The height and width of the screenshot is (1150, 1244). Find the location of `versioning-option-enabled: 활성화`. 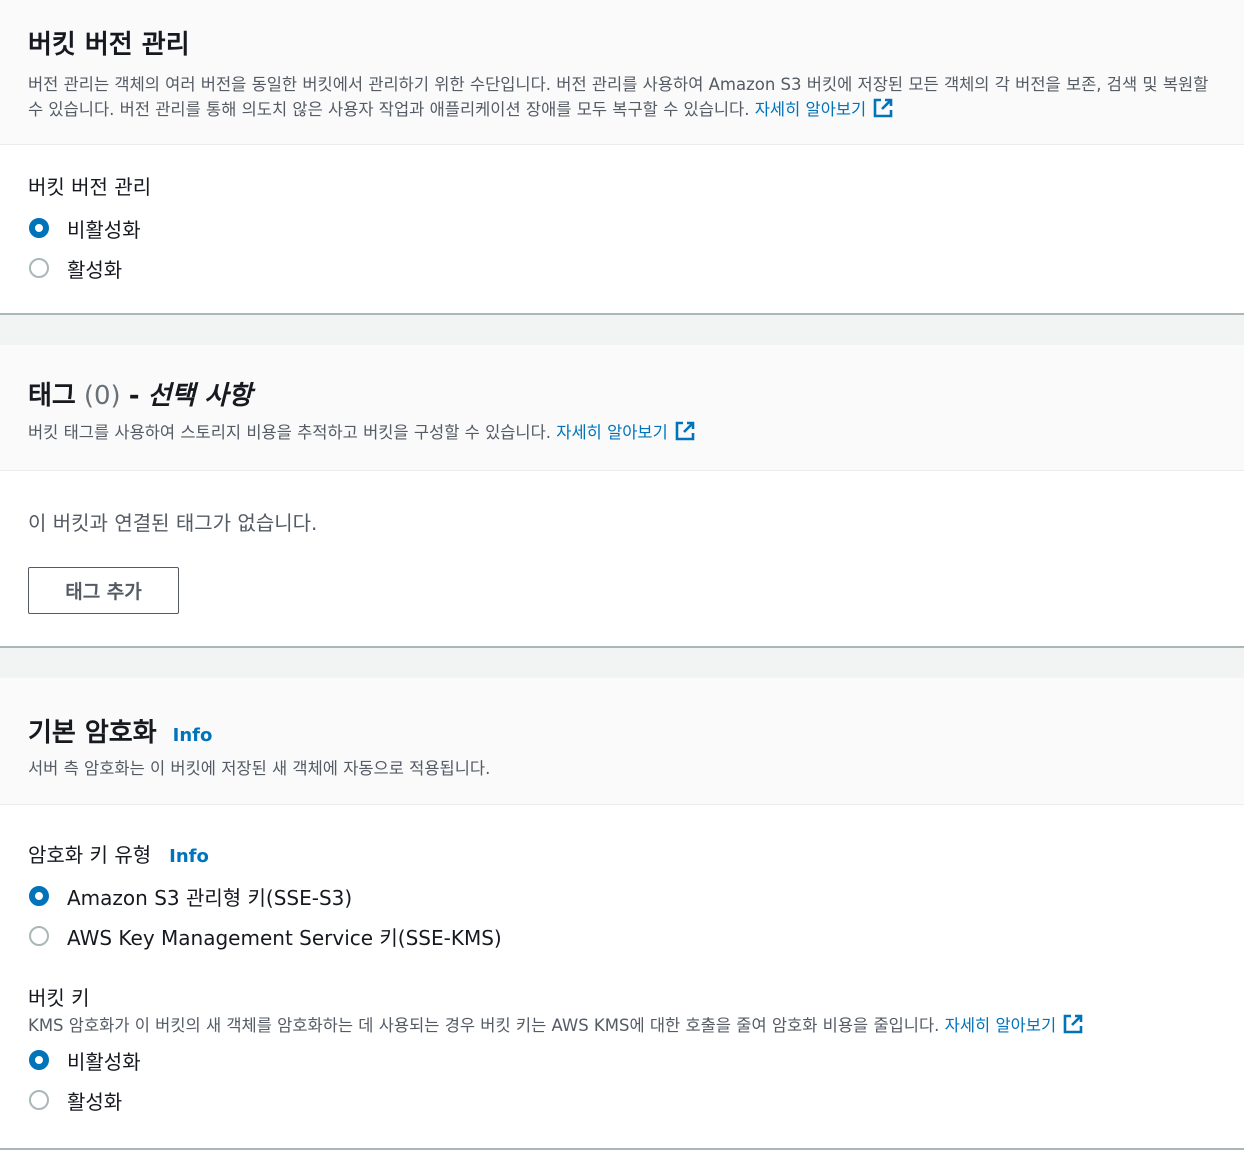

versioning-option-enabled: 활성화 is located at coordinates (622, 268).